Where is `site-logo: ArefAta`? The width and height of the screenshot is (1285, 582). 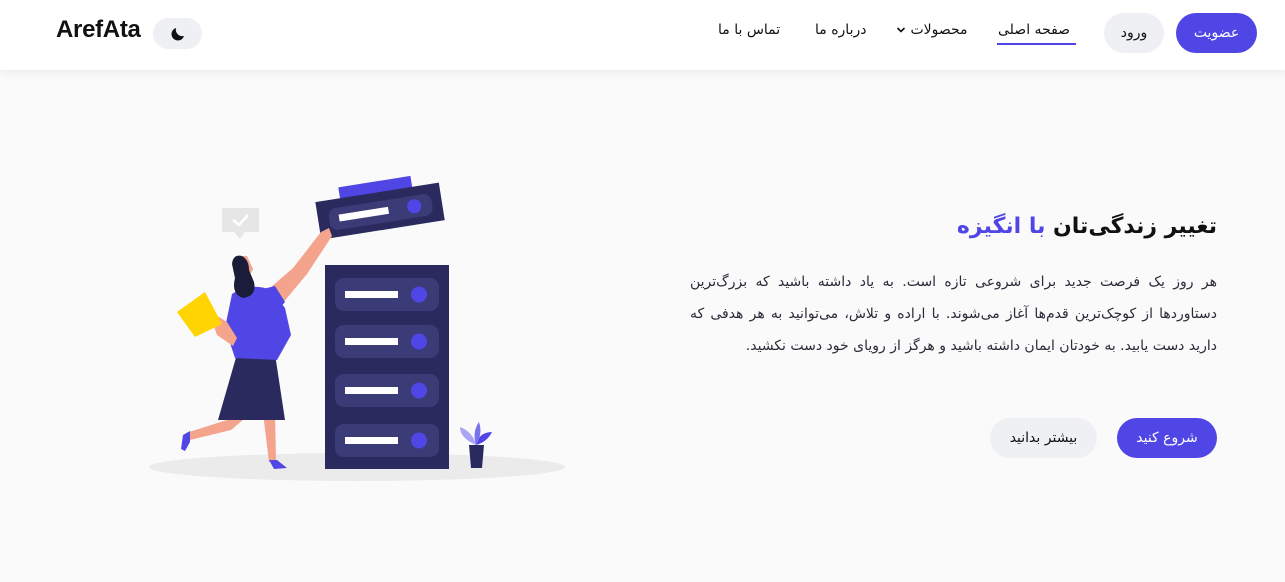 site-logo: ArefAta is located at coordinates (98, 30).